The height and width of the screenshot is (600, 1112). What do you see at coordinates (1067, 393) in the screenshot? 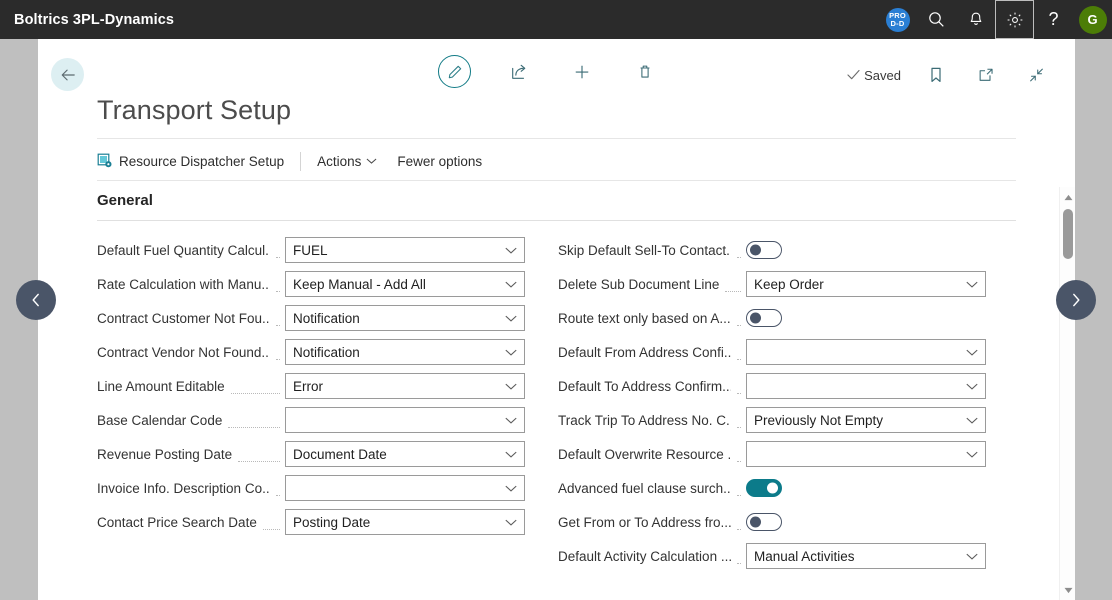
I see `content-scrollbar` at bounding box center [1067, 393].